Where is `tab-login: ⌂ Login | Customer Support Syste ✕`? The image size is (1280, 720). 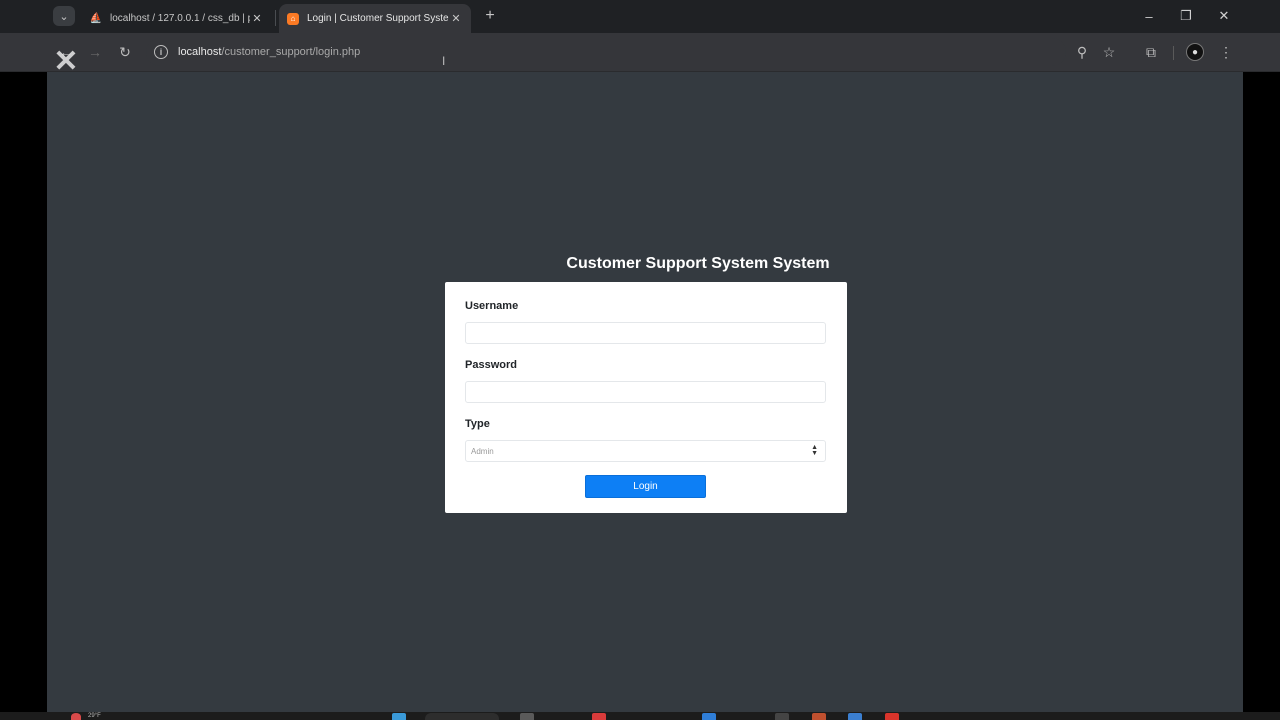 tab-login: ⌂ Login | Customer Support Syste ✕ is located at coordinates (375, 18).